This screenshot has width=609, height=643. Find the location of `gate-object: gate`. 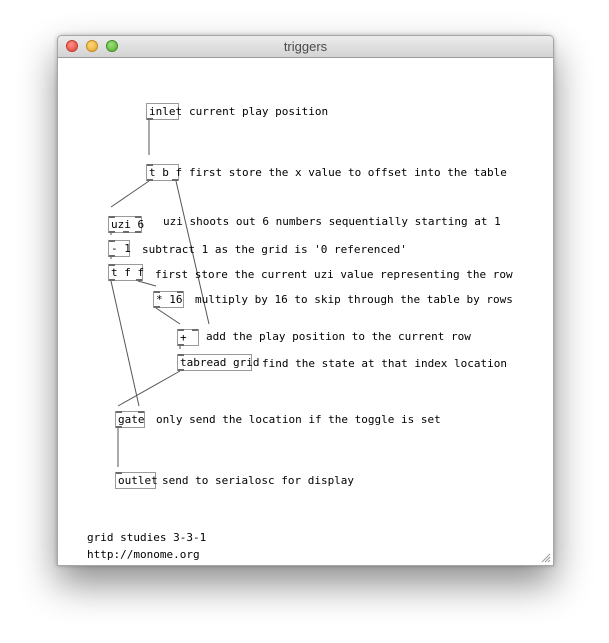

gate-object: gate is located at coordinates (130, 419).